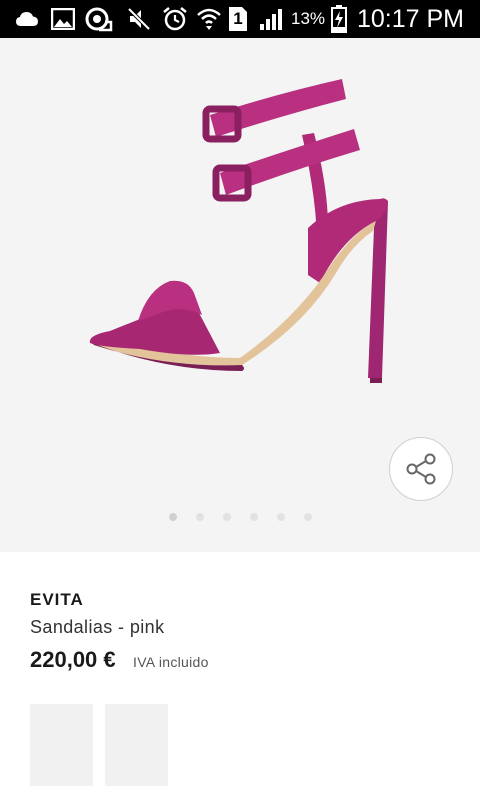  Describe the element at coordinates (209, 19) in the screenshot. I see `wifi-icon` at that location.